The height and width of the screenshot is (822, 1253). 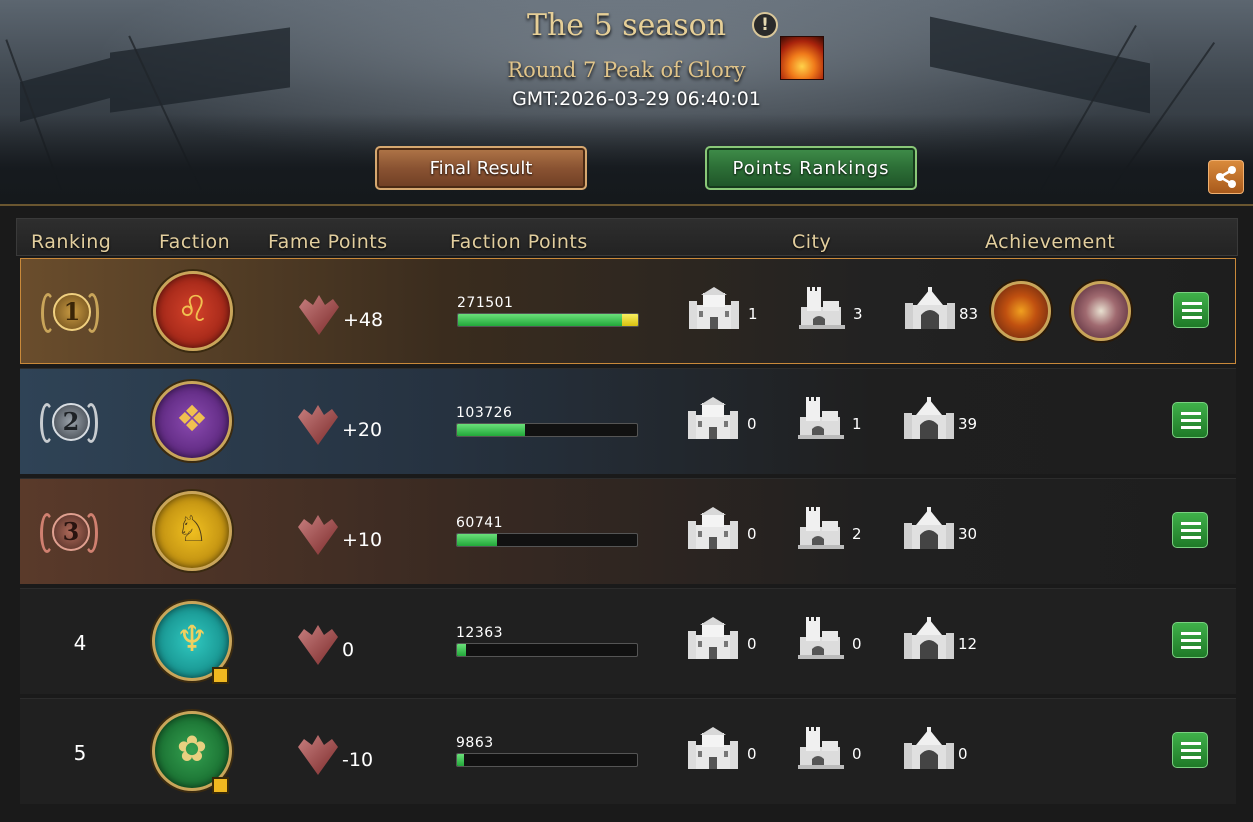 I want to click on city-b-count: 3, so click(x=858, y=314).